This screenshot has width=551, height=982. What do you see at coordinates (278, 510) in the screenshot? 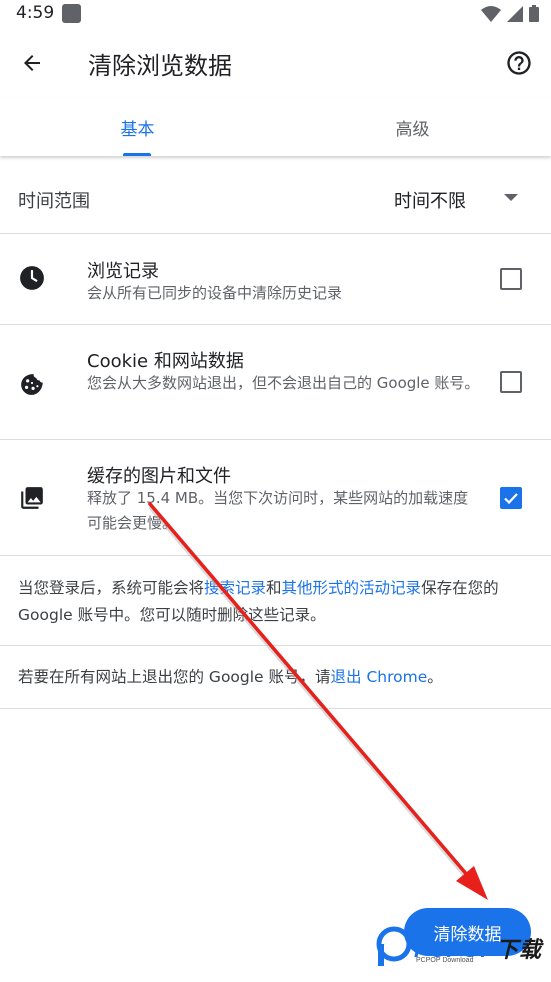
I see `option-description: 释放了 15.4 MB。当您下次访问时，某些网站的加载速度可能会更慢。` at bounding box center [278, 510].